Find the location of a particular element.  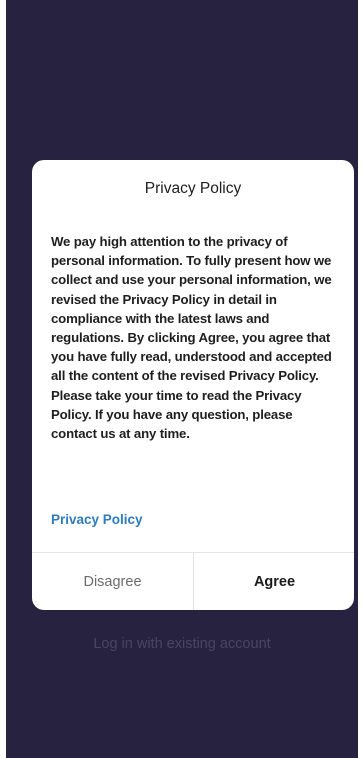

privacy-policy-link: Privacy Policy is located at coordinates (97, 519).